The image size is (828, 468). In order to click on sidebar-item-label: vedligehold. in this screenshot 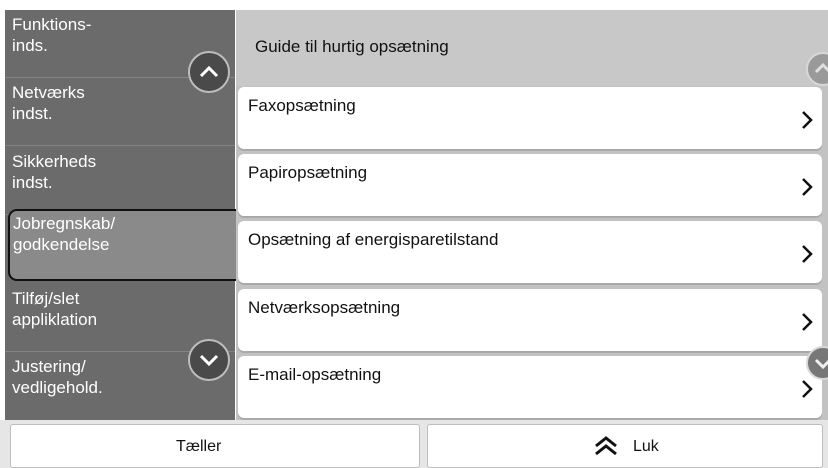, I will do `click(57, 387)`.